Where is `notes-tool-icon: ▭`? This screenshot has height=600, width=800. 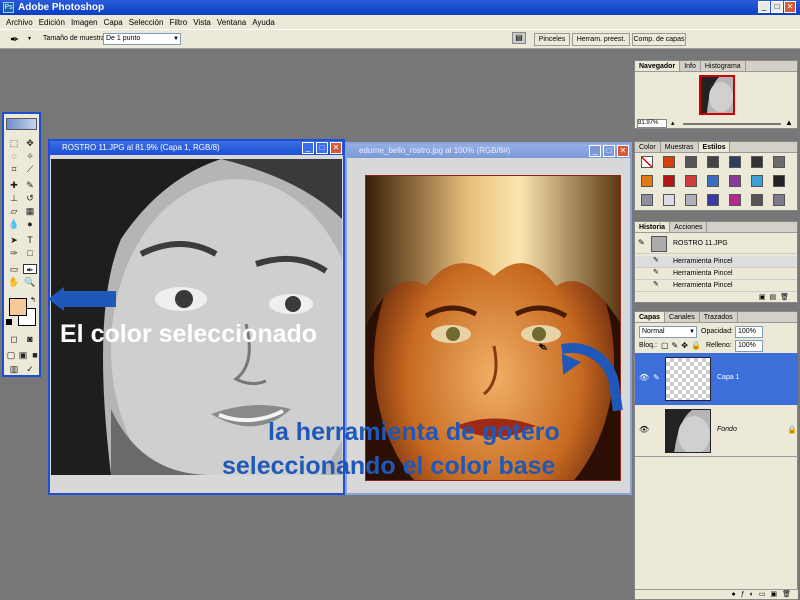
notes-tool-icon: ▭ is located at coordinates (14, 269).